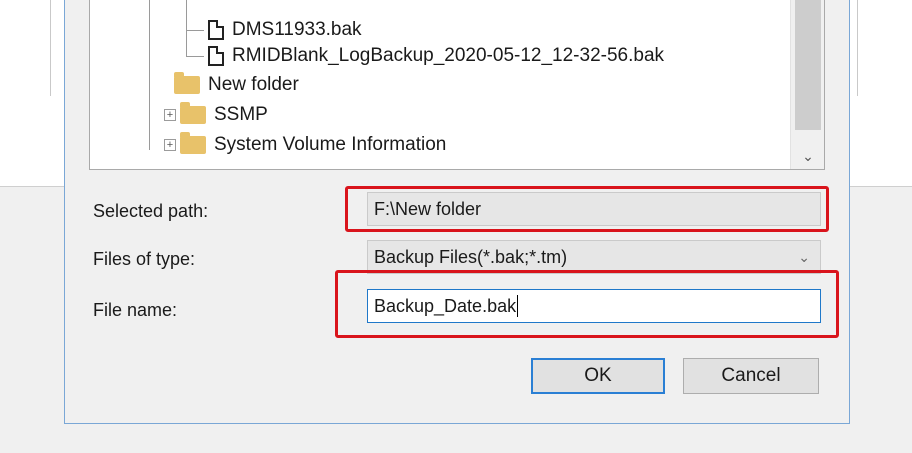 The width and height of the screenshot is (912, 453). I want to click on file-name-label: File name:, so click(135, 310).